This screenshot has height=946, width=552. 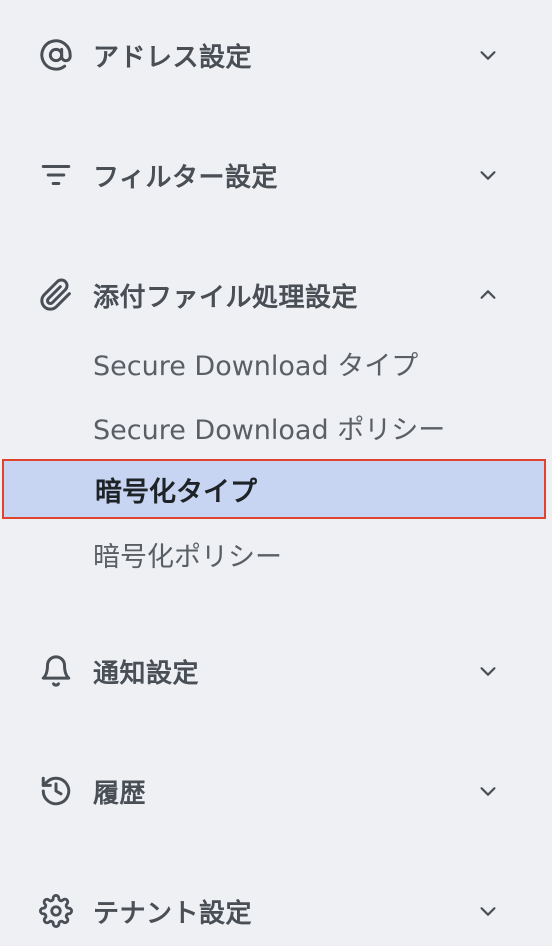 What do you see at coordinates (274, 489) in the screenshot?
I see `sub-item-encryption-type: 暗号化タイプ` at bounding box center [274, 489].